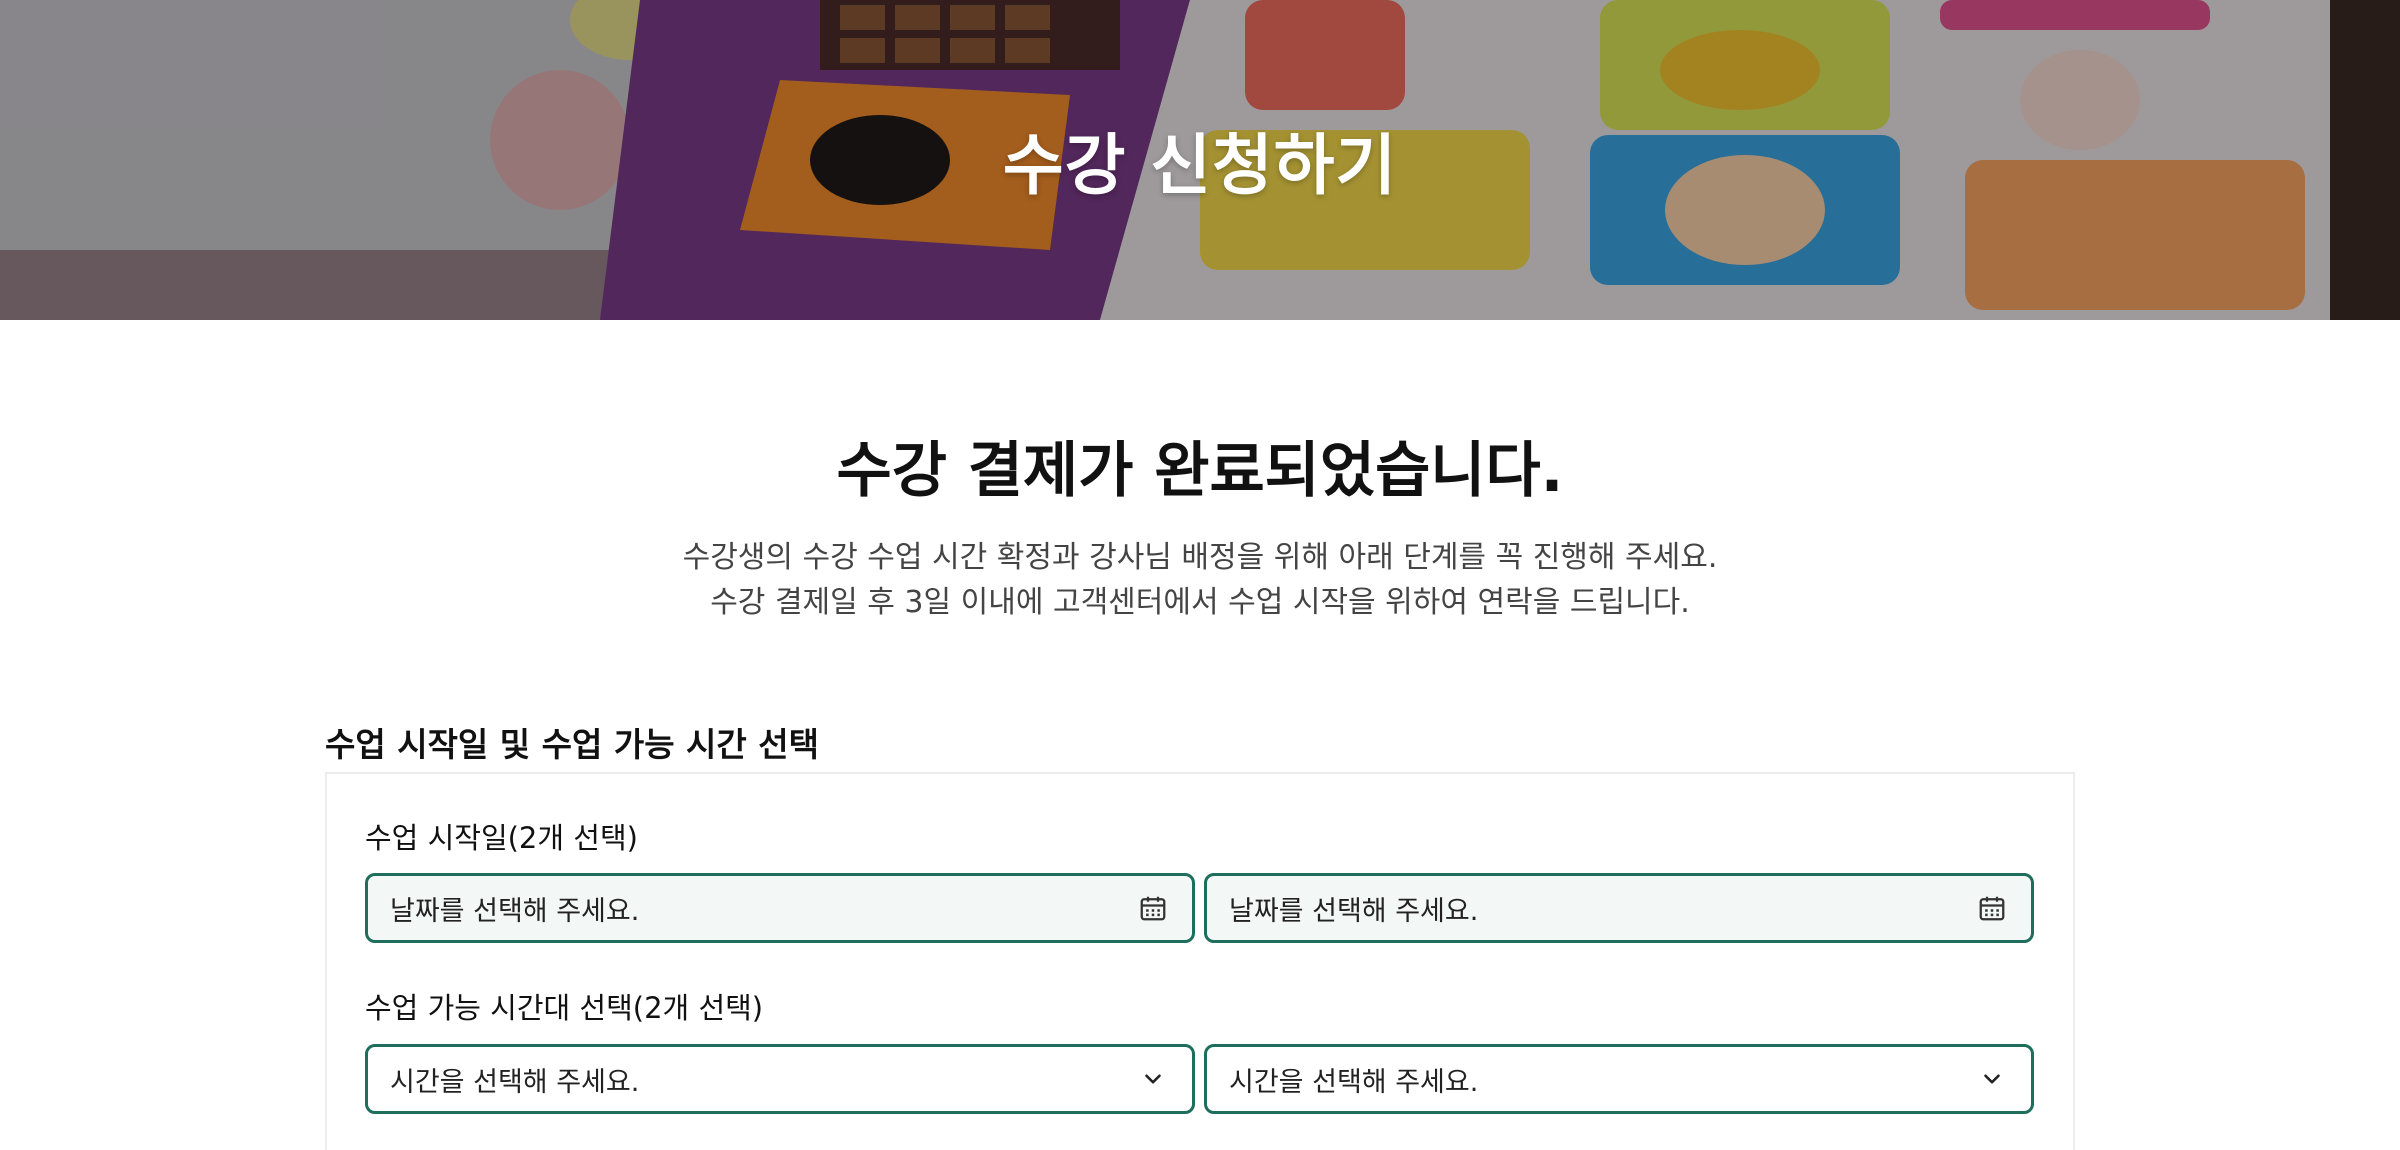  Describe the element at coordinates (1354, 911) in the screenshot. I see `start-date-field-2-placeholder: 날짜를 선택해 주세요.` at that location.